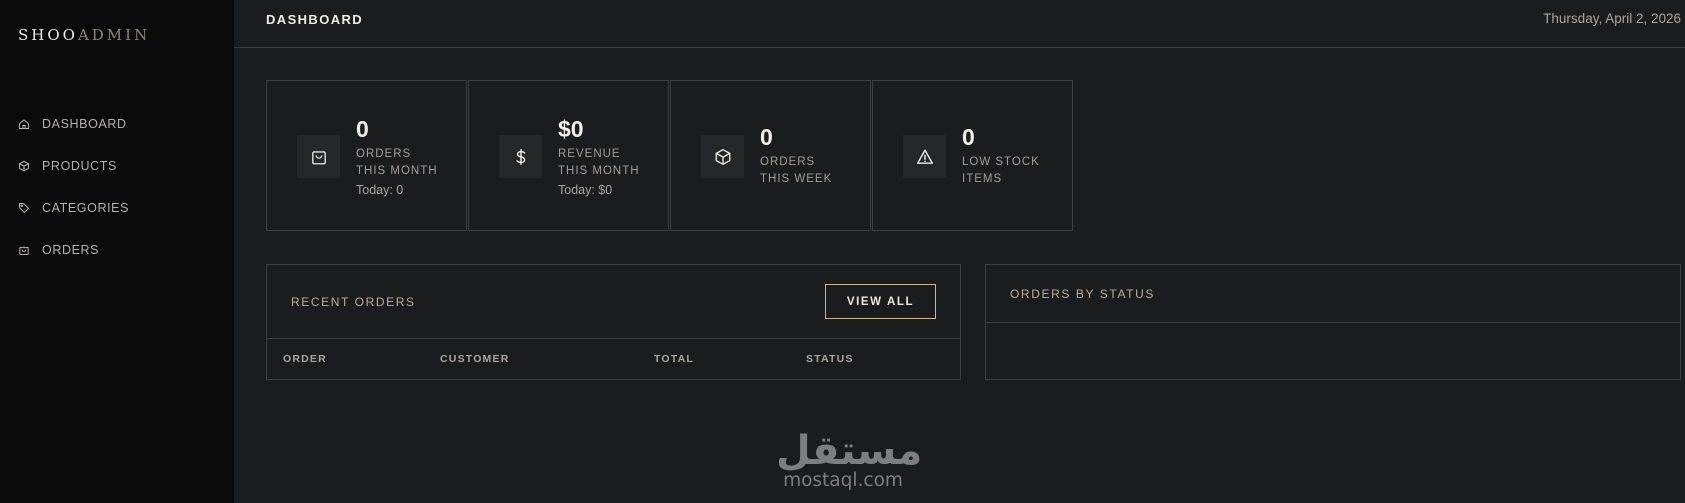  What do you see at coordinates (1001, 171) in the screenshot?
I see `stat-label: LOW STOCK ITEMS` at bounding box center [1001, 171].